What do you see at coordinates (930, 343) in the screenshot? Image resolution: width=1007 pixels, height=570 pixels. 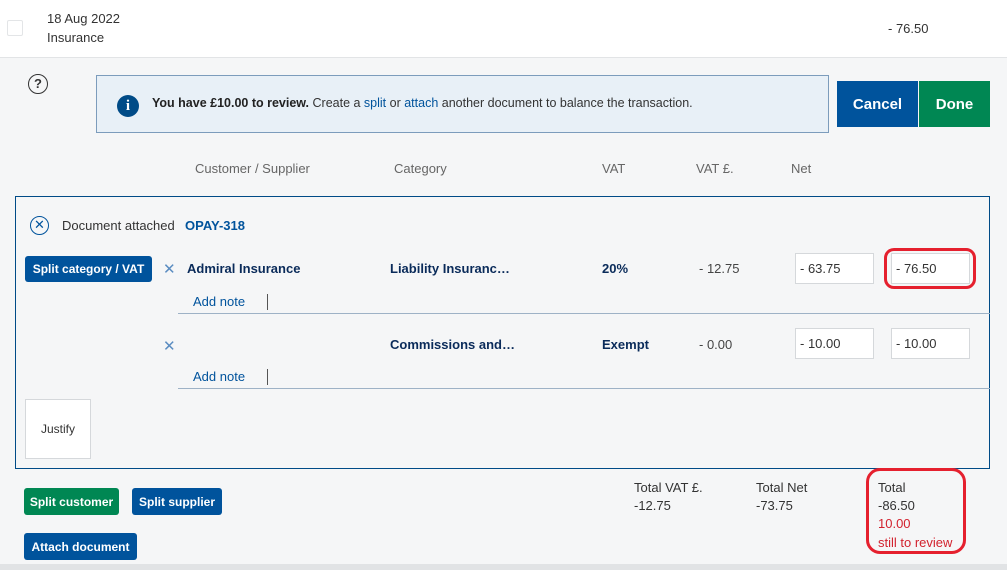 I see `line-2-total-input` at bounding box center [930, 343].